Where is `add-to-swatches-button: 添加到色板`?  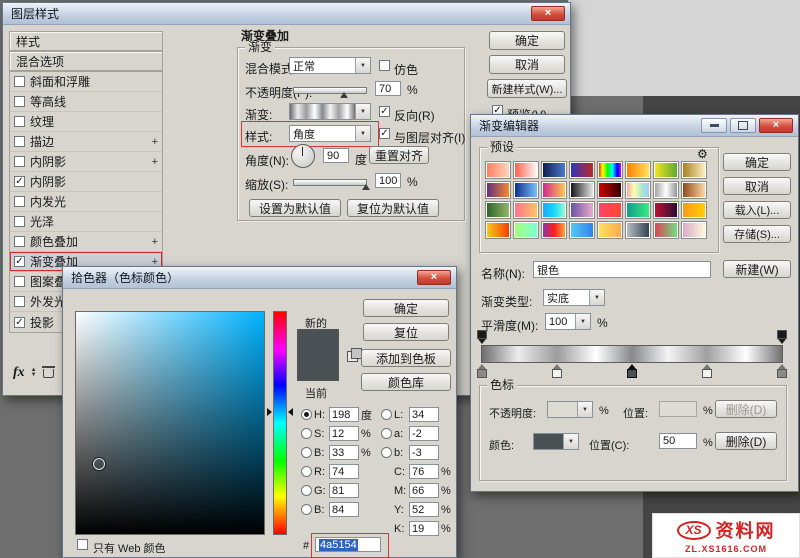
add-to-swatches-button: 添加到色板 is located at coordinates (406, 358).